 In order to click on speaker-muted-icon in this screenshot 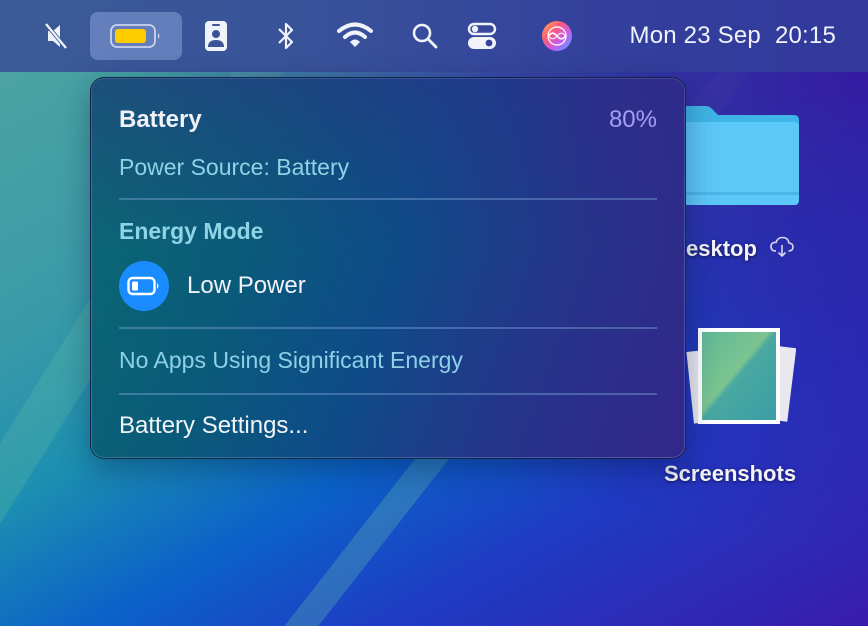, I will do `click(56, 36)`.